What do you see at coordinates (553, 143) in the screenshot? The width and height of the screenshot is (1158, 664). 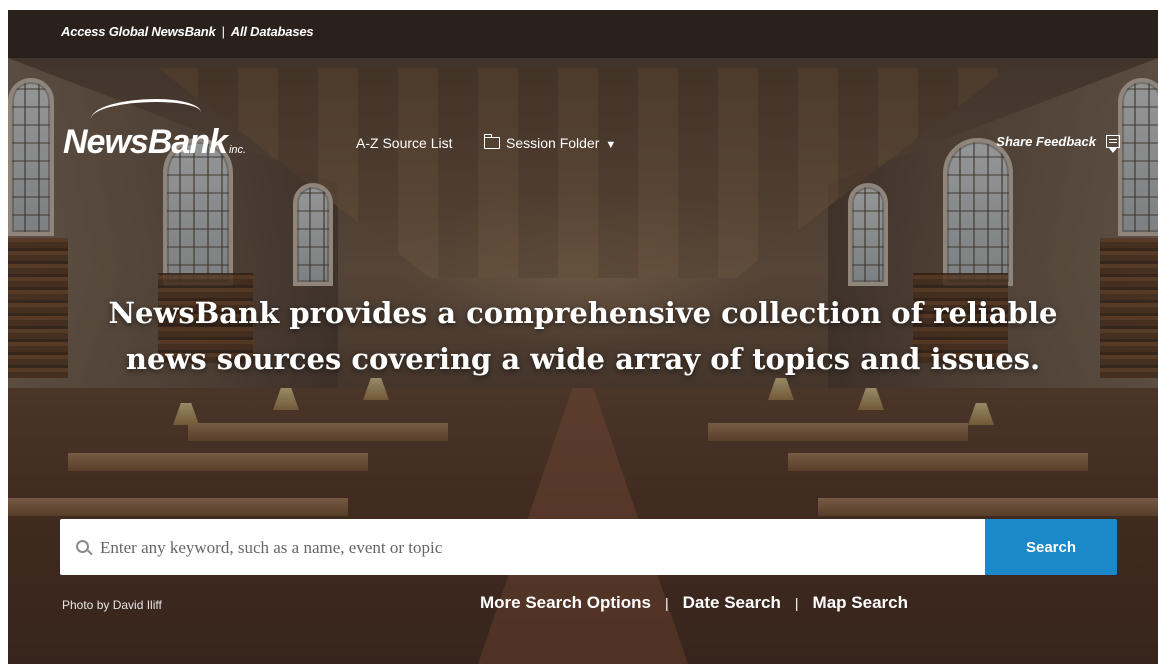 I see `session-folder-label: Session Folder` at bounding box center [553, 143].